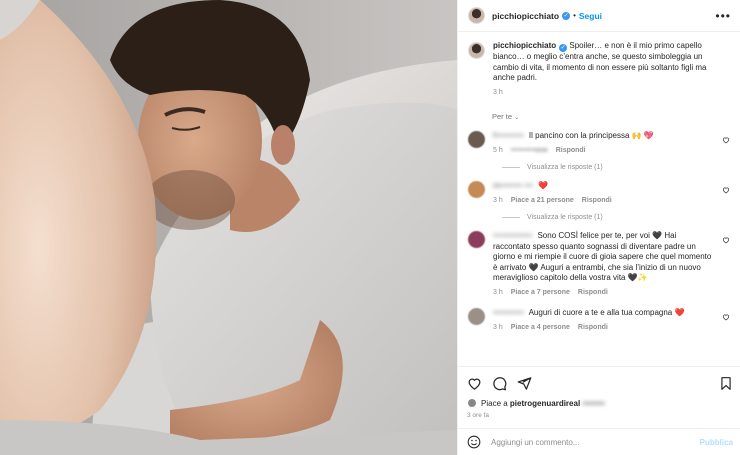 Image resolution: width=740 pixels, height=455 pixels. What do you see at coordinates (498, 92) in the screenshot?
I see `caption-time: 3 h` at bounding box center [498, 92].